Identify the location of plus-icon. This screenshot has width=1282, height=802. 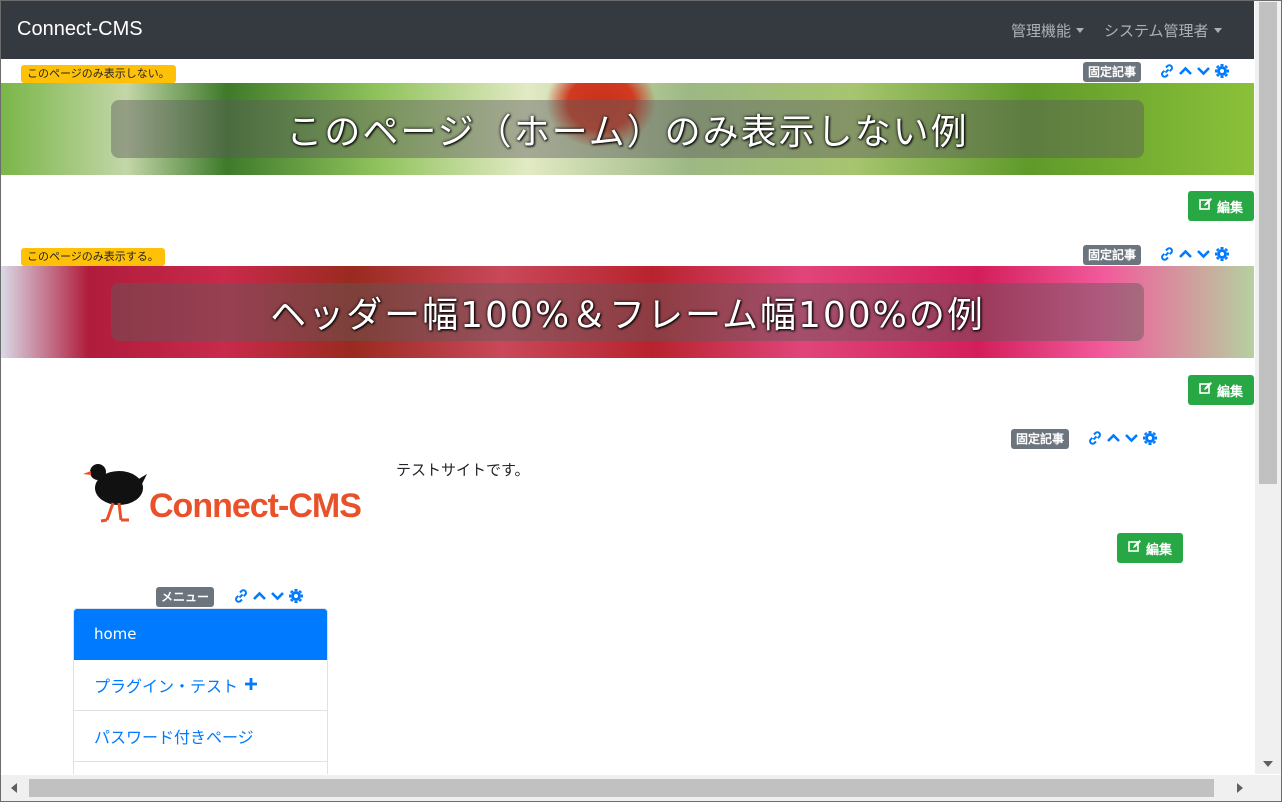
(251, 685).